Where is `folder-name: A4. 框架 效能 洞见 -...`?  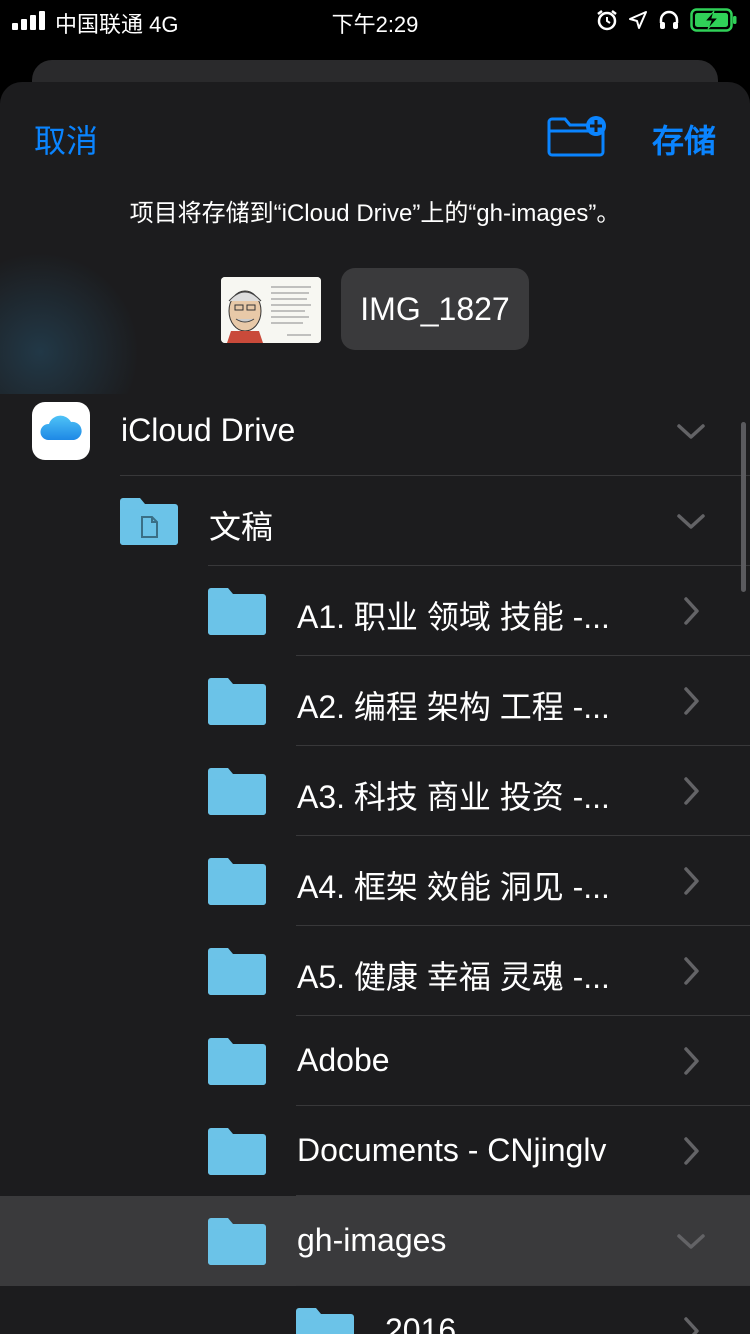
folder-name: A4. 框架 效能 洞见 -... is located at coordinates (453, 887).